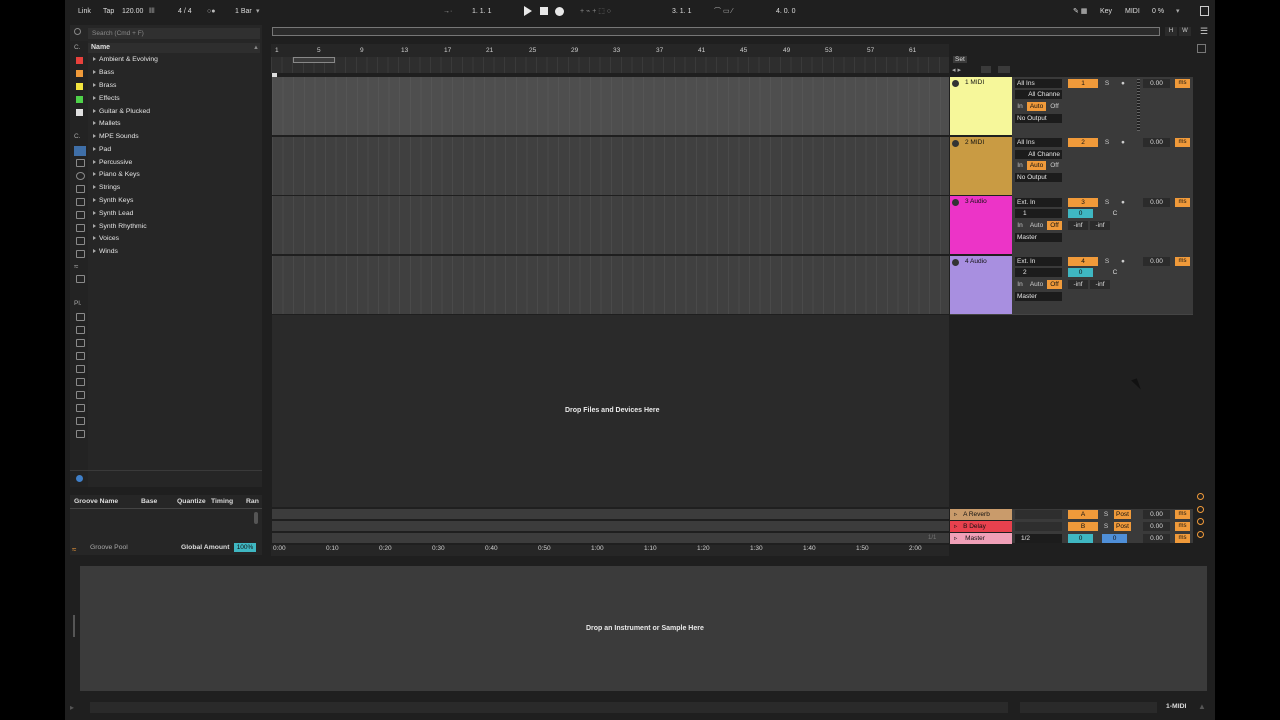 This screenshot has width=1280, height=720. I want to click on status-toggle-icon: ▲, so click(1202, 706).